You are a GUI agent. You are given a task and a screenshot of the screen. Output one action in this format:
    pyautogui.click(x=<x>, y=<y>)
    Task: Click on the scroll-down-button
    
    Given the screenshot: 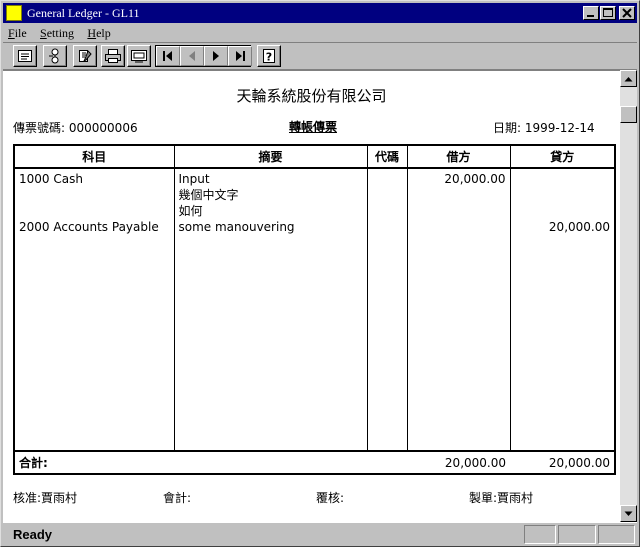 What is the action you would take?
    pyautogui.click(x=628, y=513)
    